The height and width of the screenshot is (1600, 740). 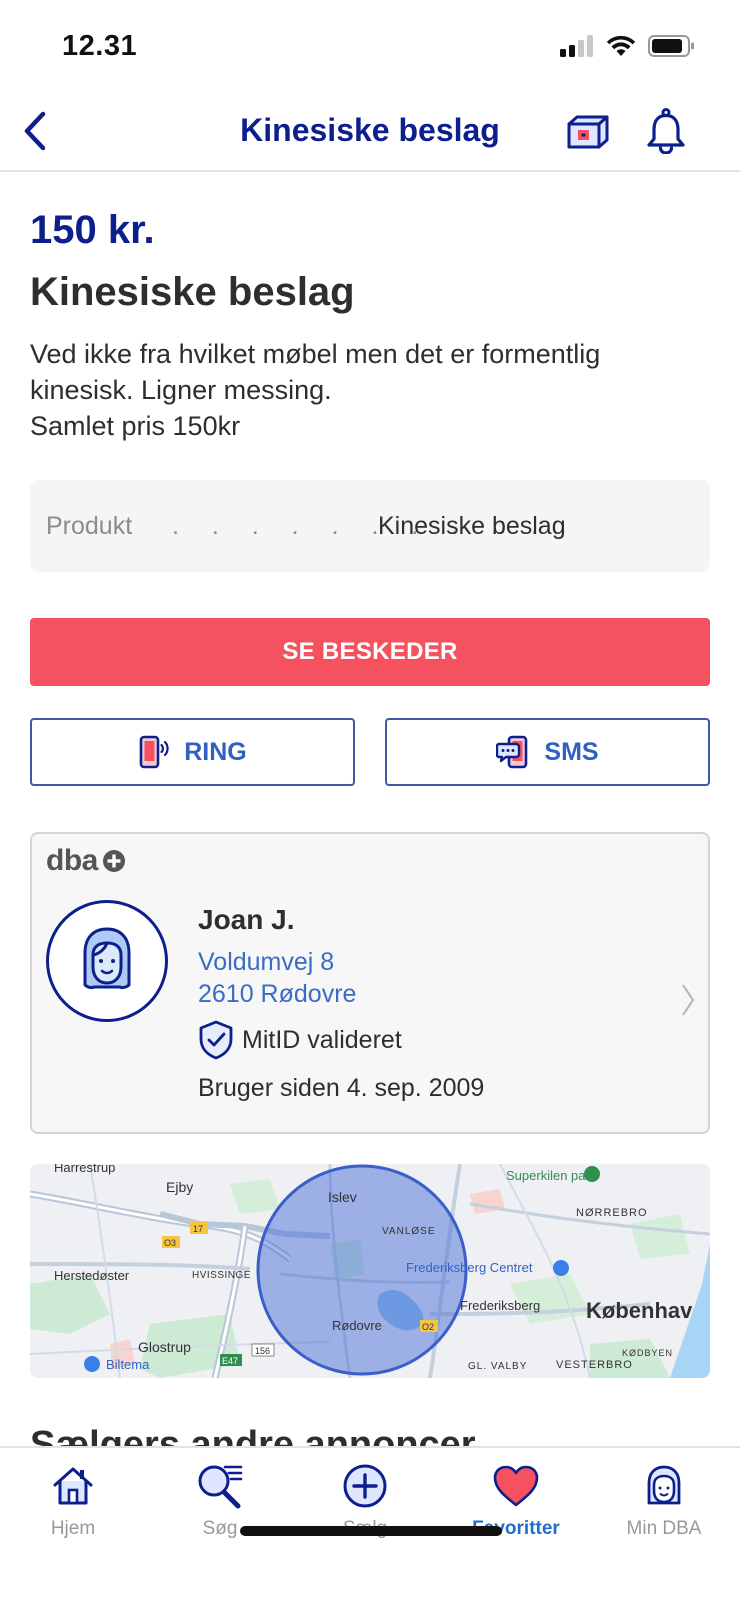 I want to click on home-indicator, so click(x=371, y=1531).